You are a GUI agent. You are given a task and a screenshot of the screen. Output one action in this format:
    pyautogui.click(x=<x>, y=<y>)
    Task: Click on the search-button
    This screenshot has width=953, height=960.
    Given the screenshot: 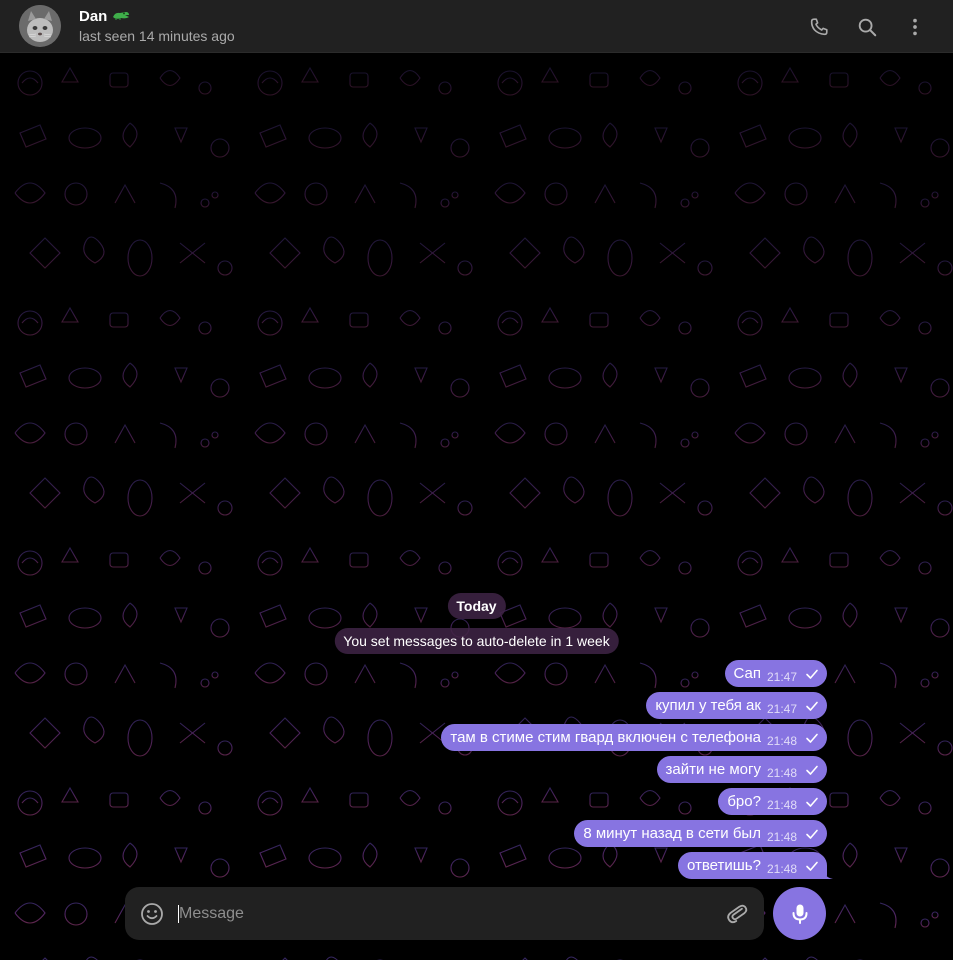 What is the action you would take?
    pyautogui.click(x=867, y=27)
    